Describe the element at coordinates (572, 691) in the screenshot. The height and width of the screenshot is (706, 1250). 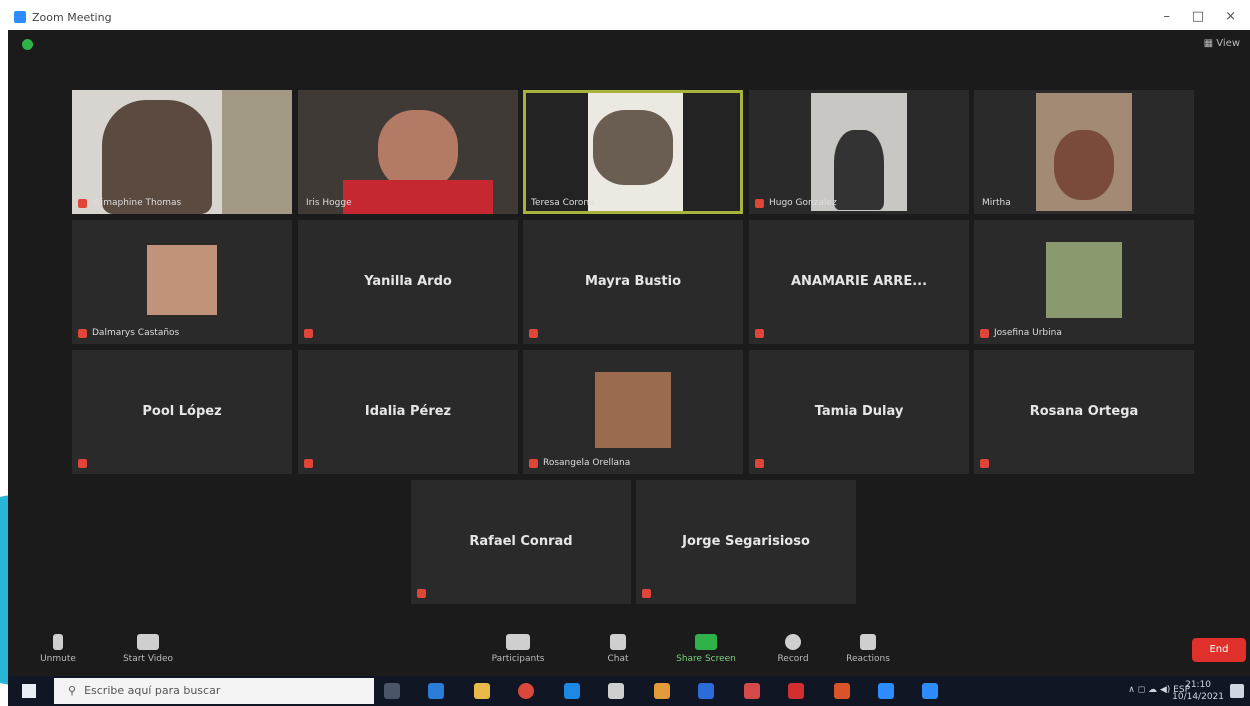
I see `store-icon` at that location.